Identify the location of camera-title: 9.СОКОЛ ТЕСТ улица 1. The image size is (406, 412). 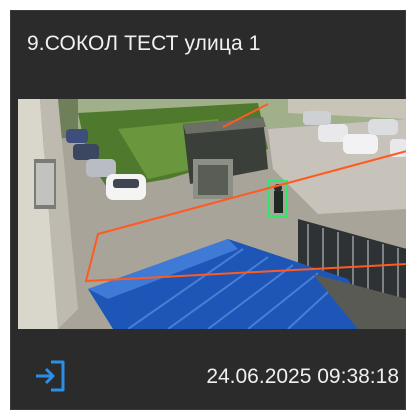
(144, 43).